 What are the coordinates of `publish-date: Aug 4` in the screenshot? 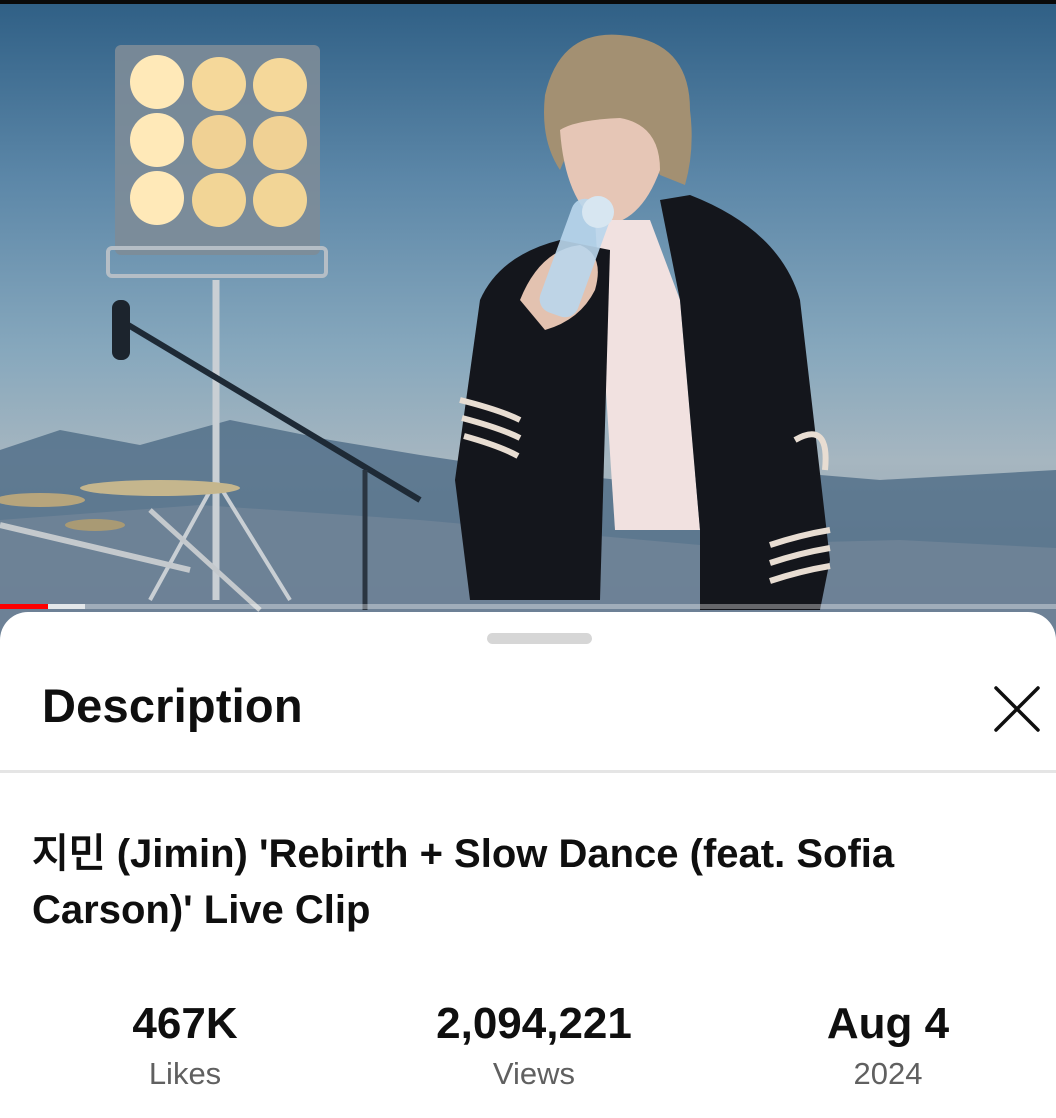 It's located at (888, 1023).